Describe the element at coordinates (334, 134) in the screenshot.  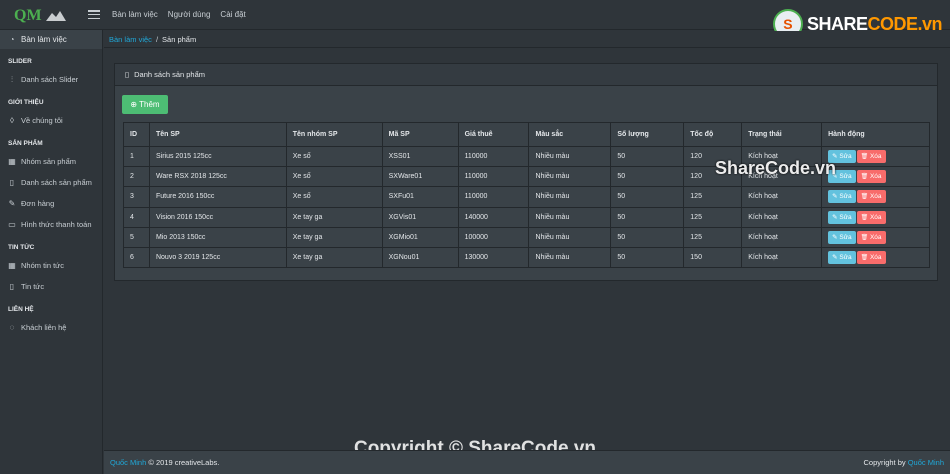
I see `column-header: Tên nhóm SP` at that location.